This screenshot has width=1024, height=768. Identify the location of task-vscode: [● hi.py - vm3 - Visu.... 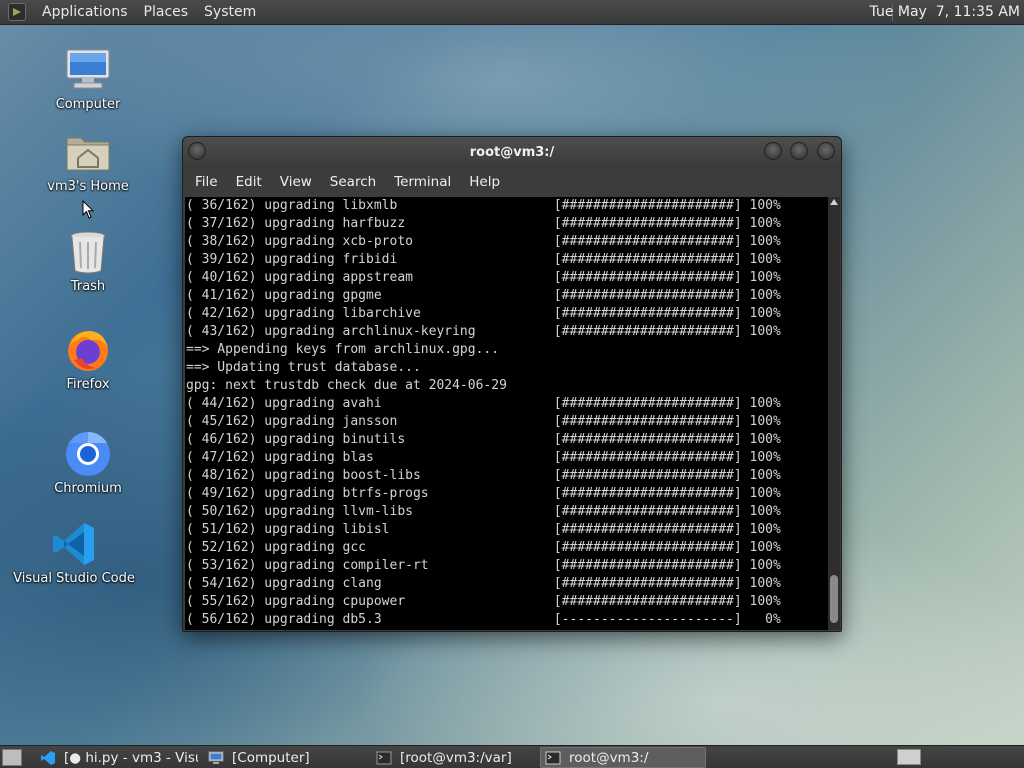
(117, 757).